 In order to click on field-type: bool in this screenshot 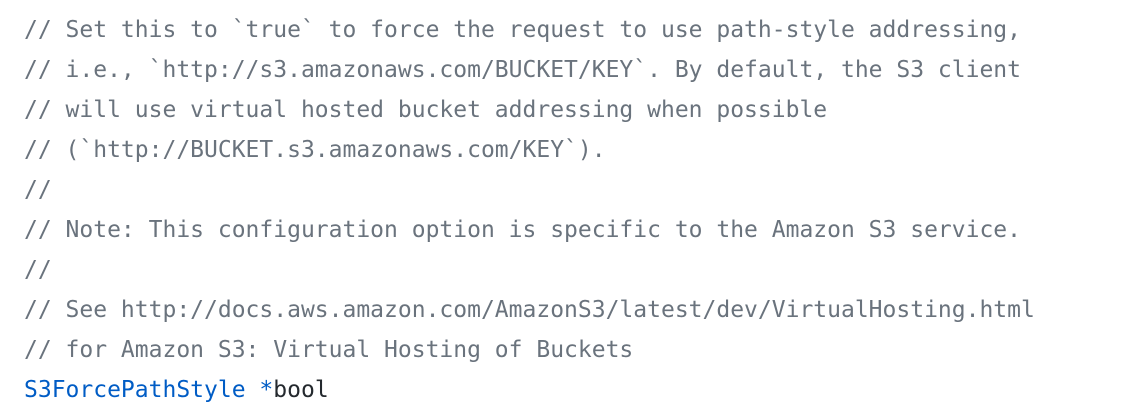, I will do `click(301, 390)`.